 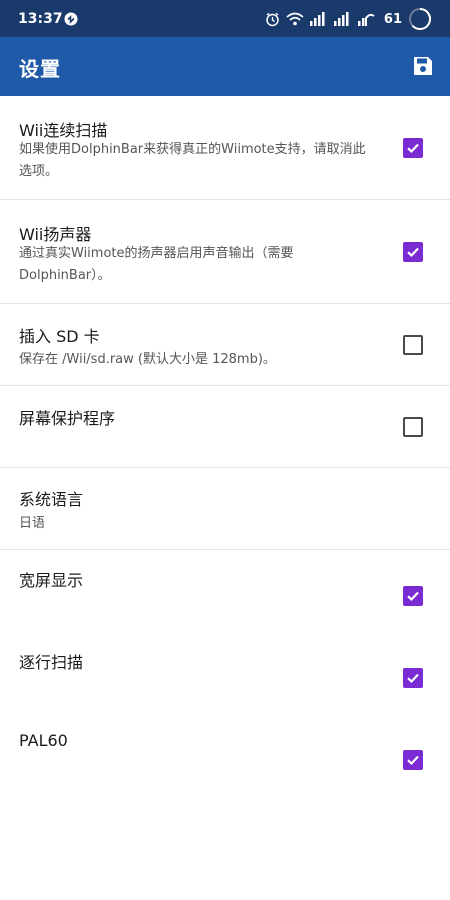 I want to click on setting-summary: 日语, so click(x=32, y=523).